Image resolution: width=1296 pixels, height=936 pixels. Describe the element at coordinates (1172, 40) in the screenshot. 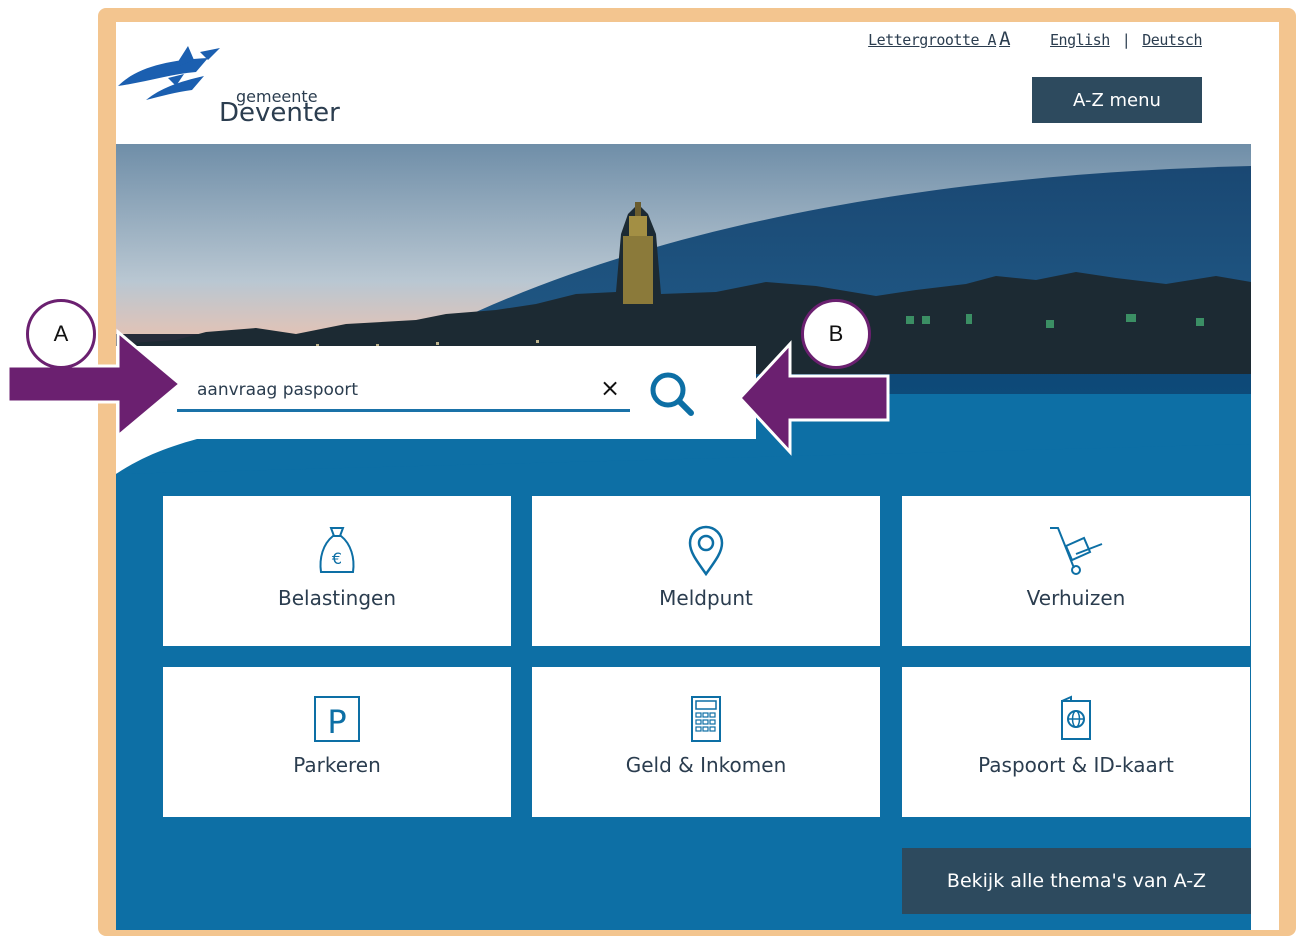

I see `lang-deutsch-link: Deutsch` at that location.